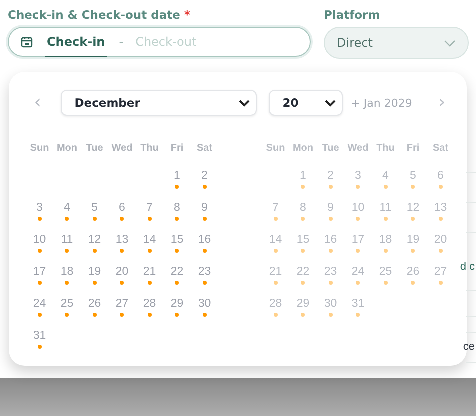 Image resolution: width=476 pixels, height=416 pixels. What do you see at coordinates (76, 42) in the screenshot?
I see `check-in-field: Check-in` at bounding box center [76, 42].